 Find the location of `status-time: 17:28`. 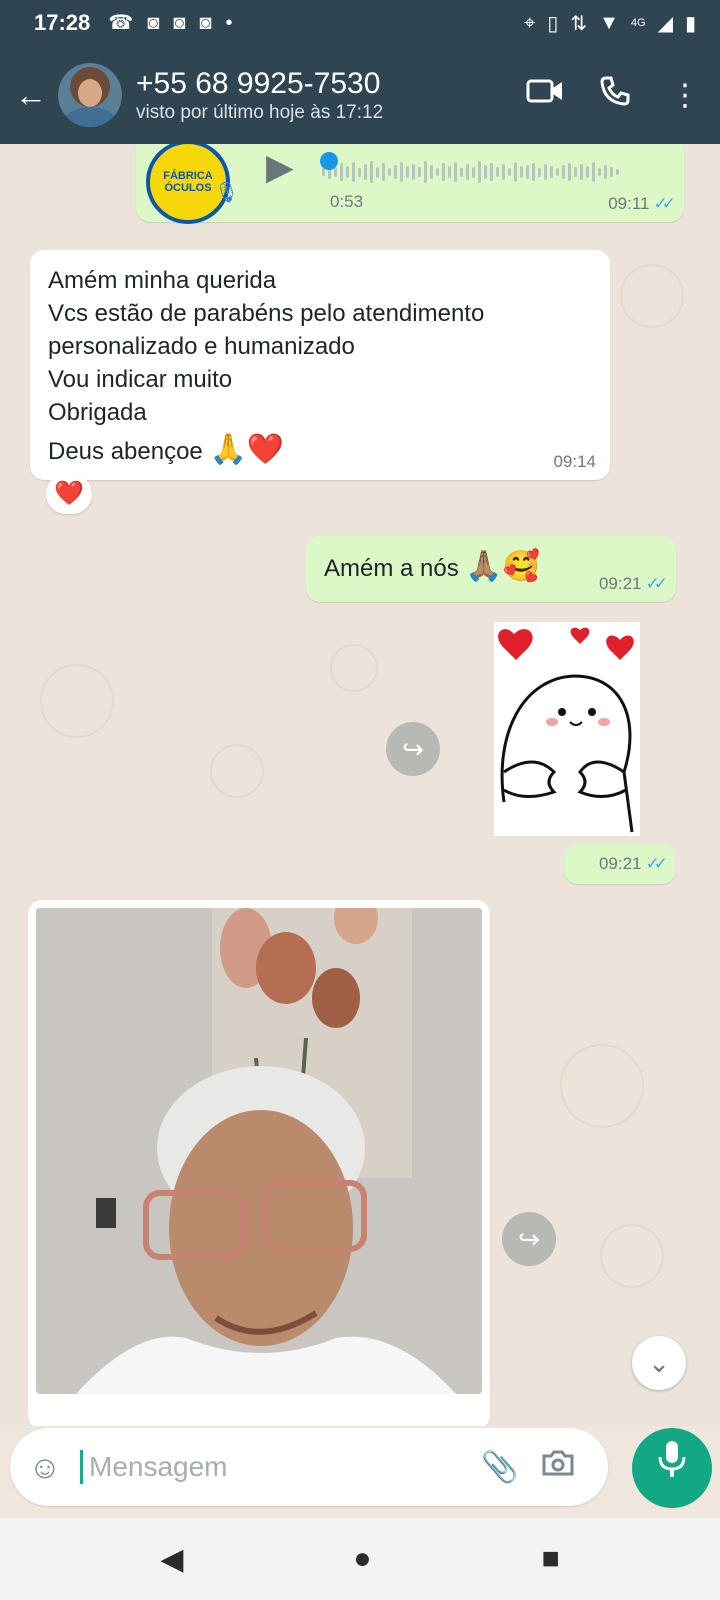

status-time: 17:28 is located at coordinates (62, 22).